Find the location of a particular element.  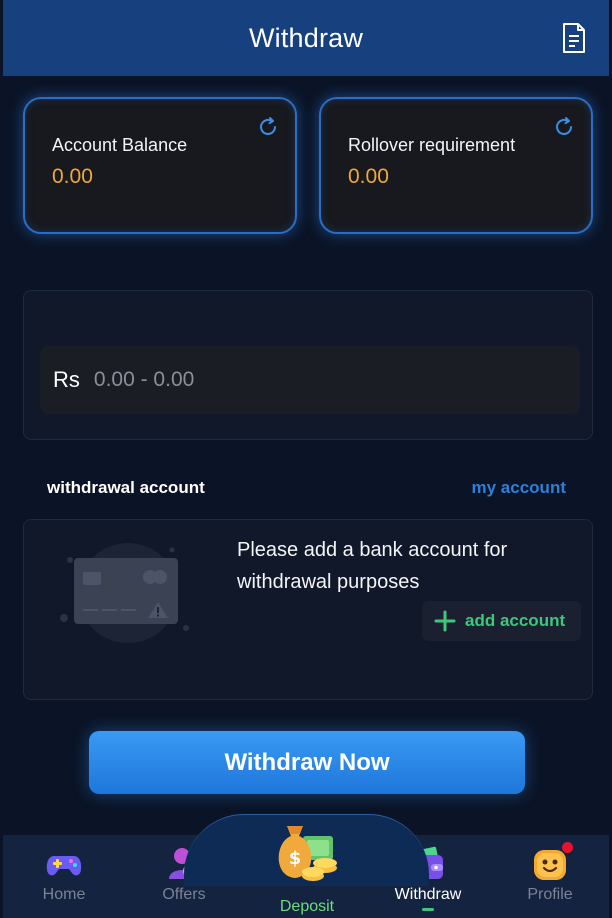

account-balance-card: Account Balance 0.00 is located at coordinates (160, 165).